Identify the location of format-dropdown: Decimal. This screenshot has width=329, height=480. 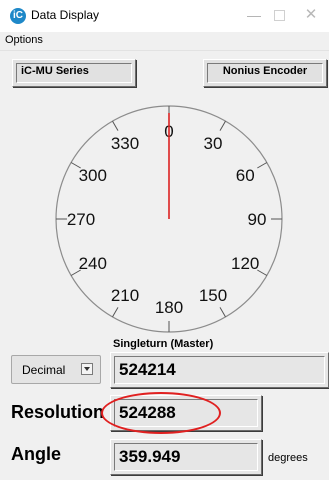
(56, 369).